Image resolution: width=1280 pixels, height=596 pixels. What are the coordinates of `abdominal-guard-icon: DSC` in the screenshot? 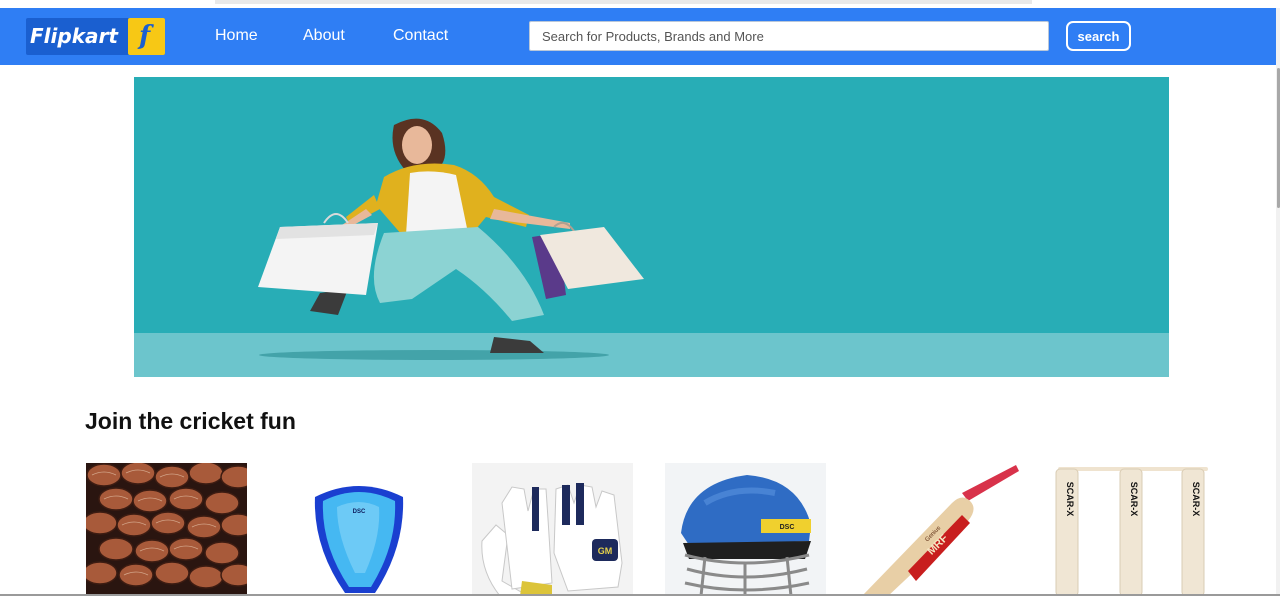 It's located at (359, 529).